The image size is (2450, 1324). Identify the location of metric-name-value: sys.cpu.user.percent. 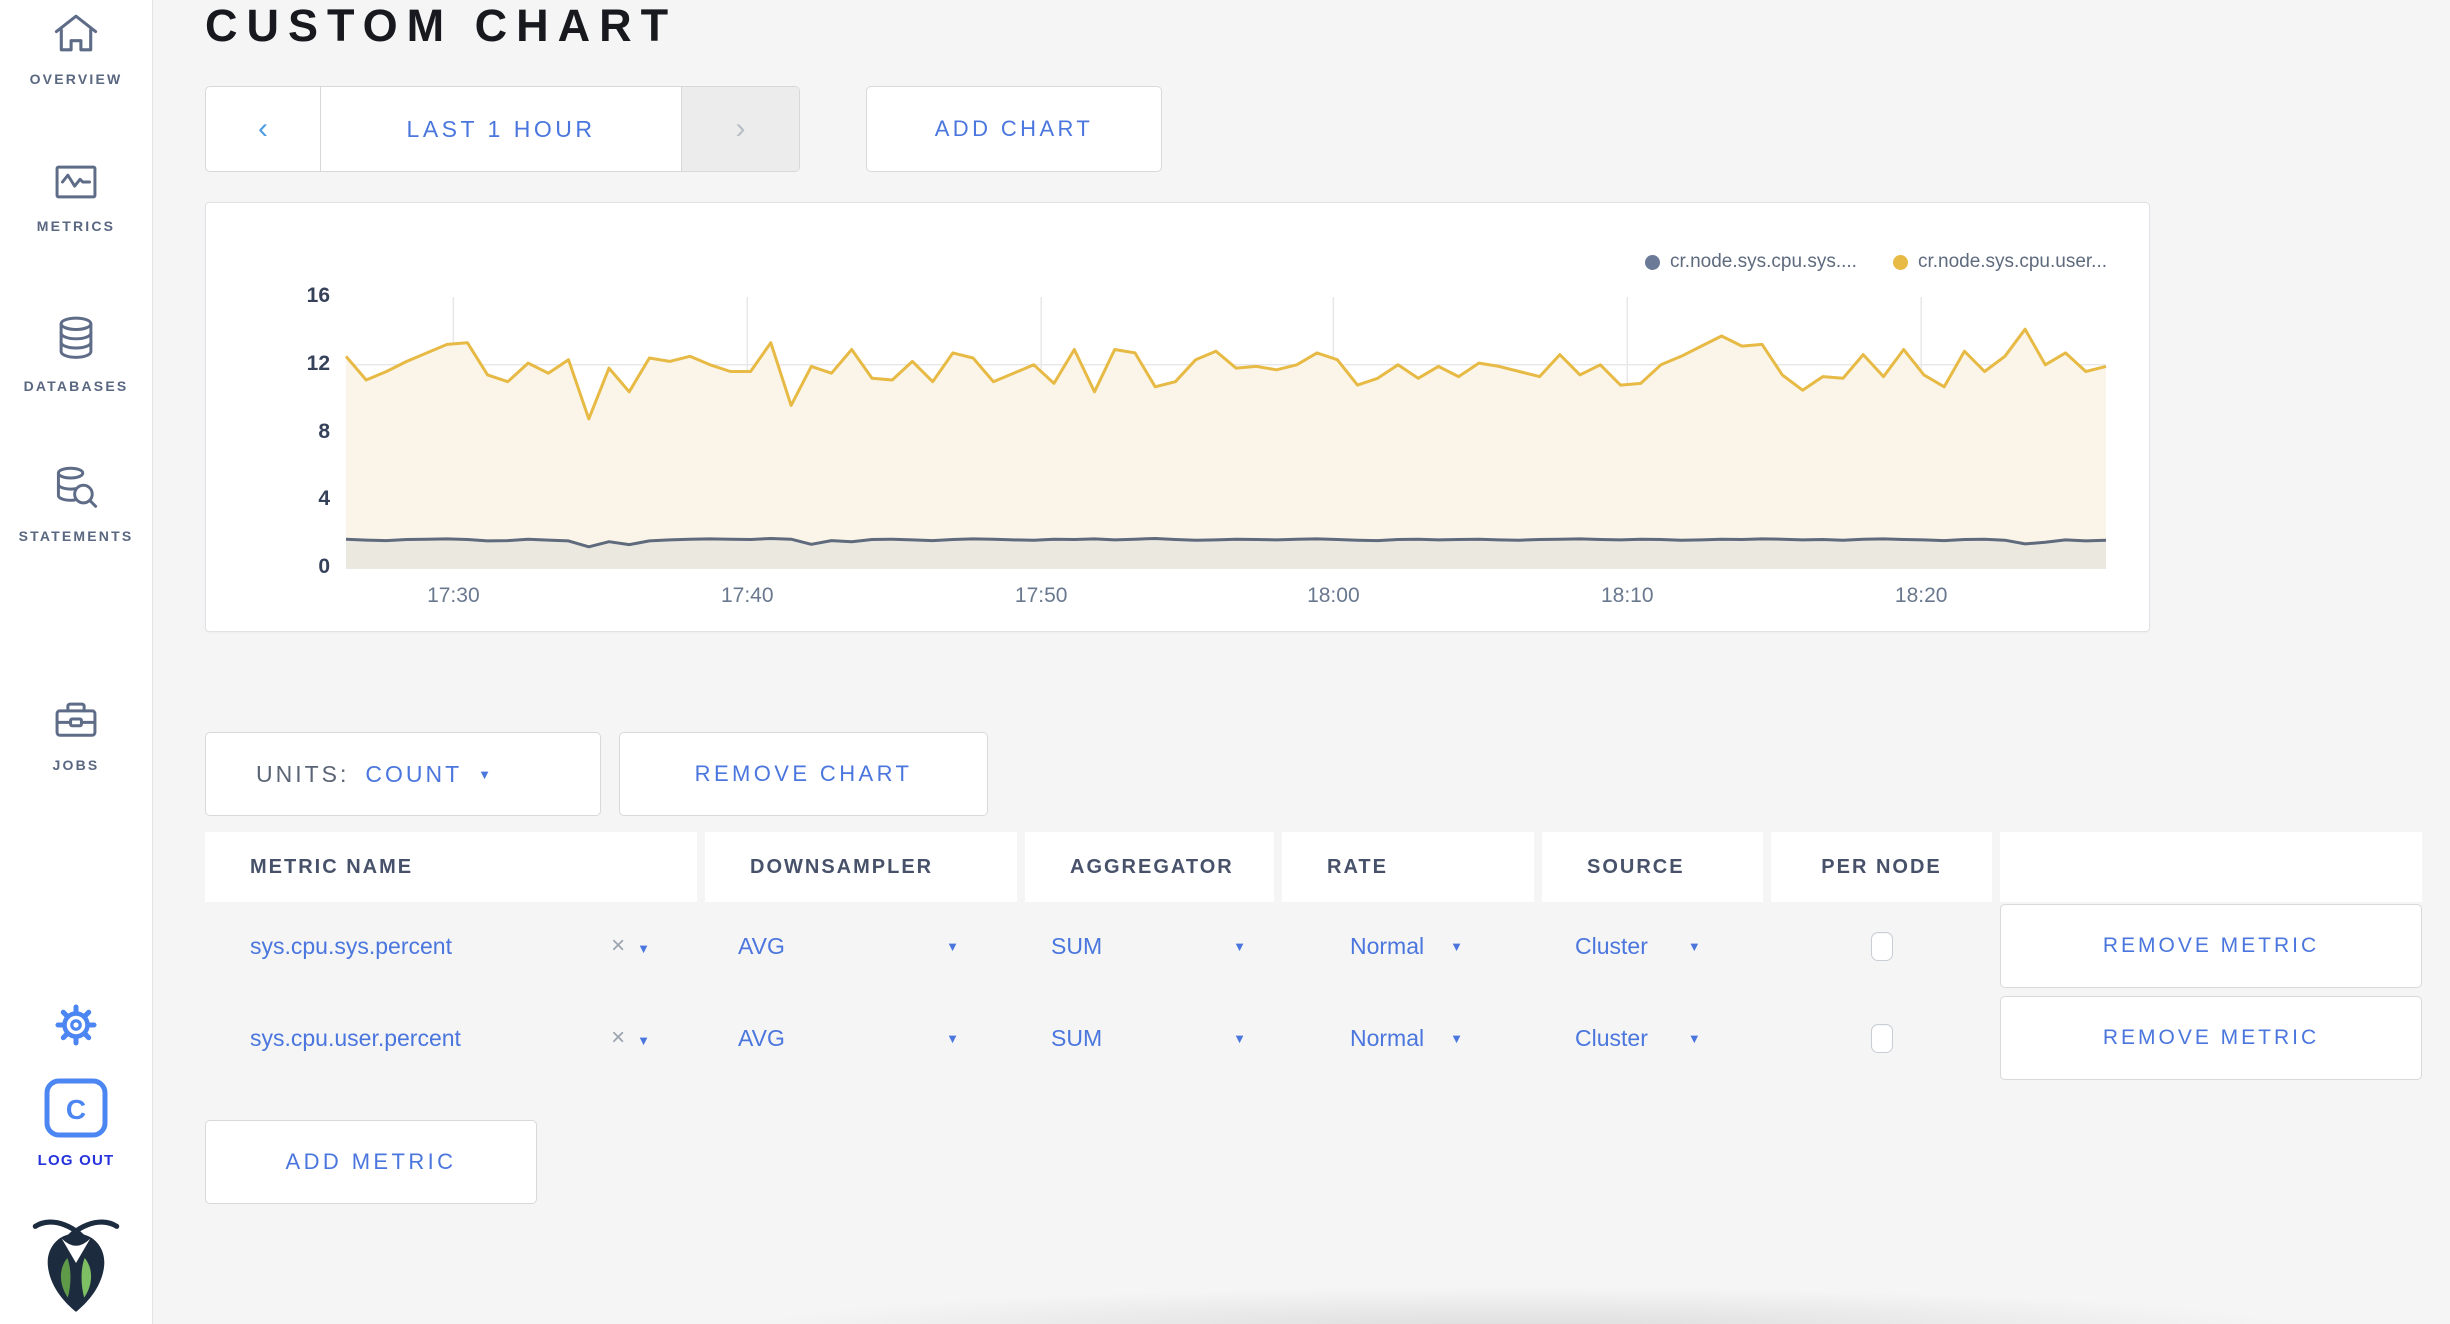
(355, 1038).